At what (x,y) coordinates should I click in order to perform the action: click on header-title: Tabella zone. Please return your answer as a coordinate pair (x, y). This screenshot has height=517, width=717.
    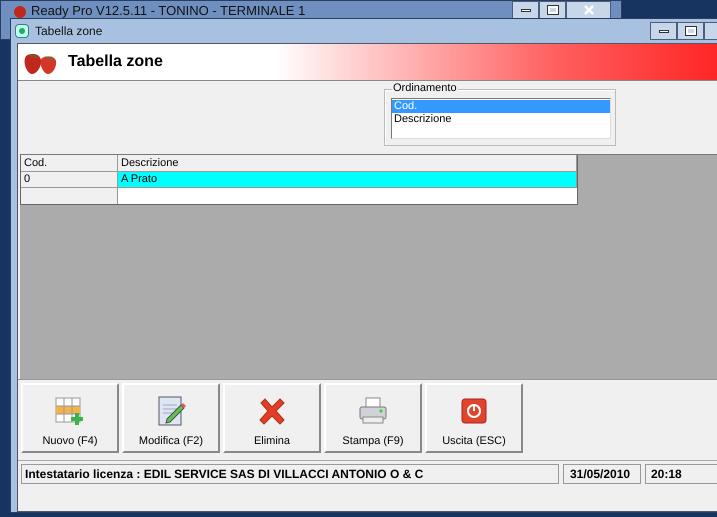
    Looking at the image, I should click on (115, 62).